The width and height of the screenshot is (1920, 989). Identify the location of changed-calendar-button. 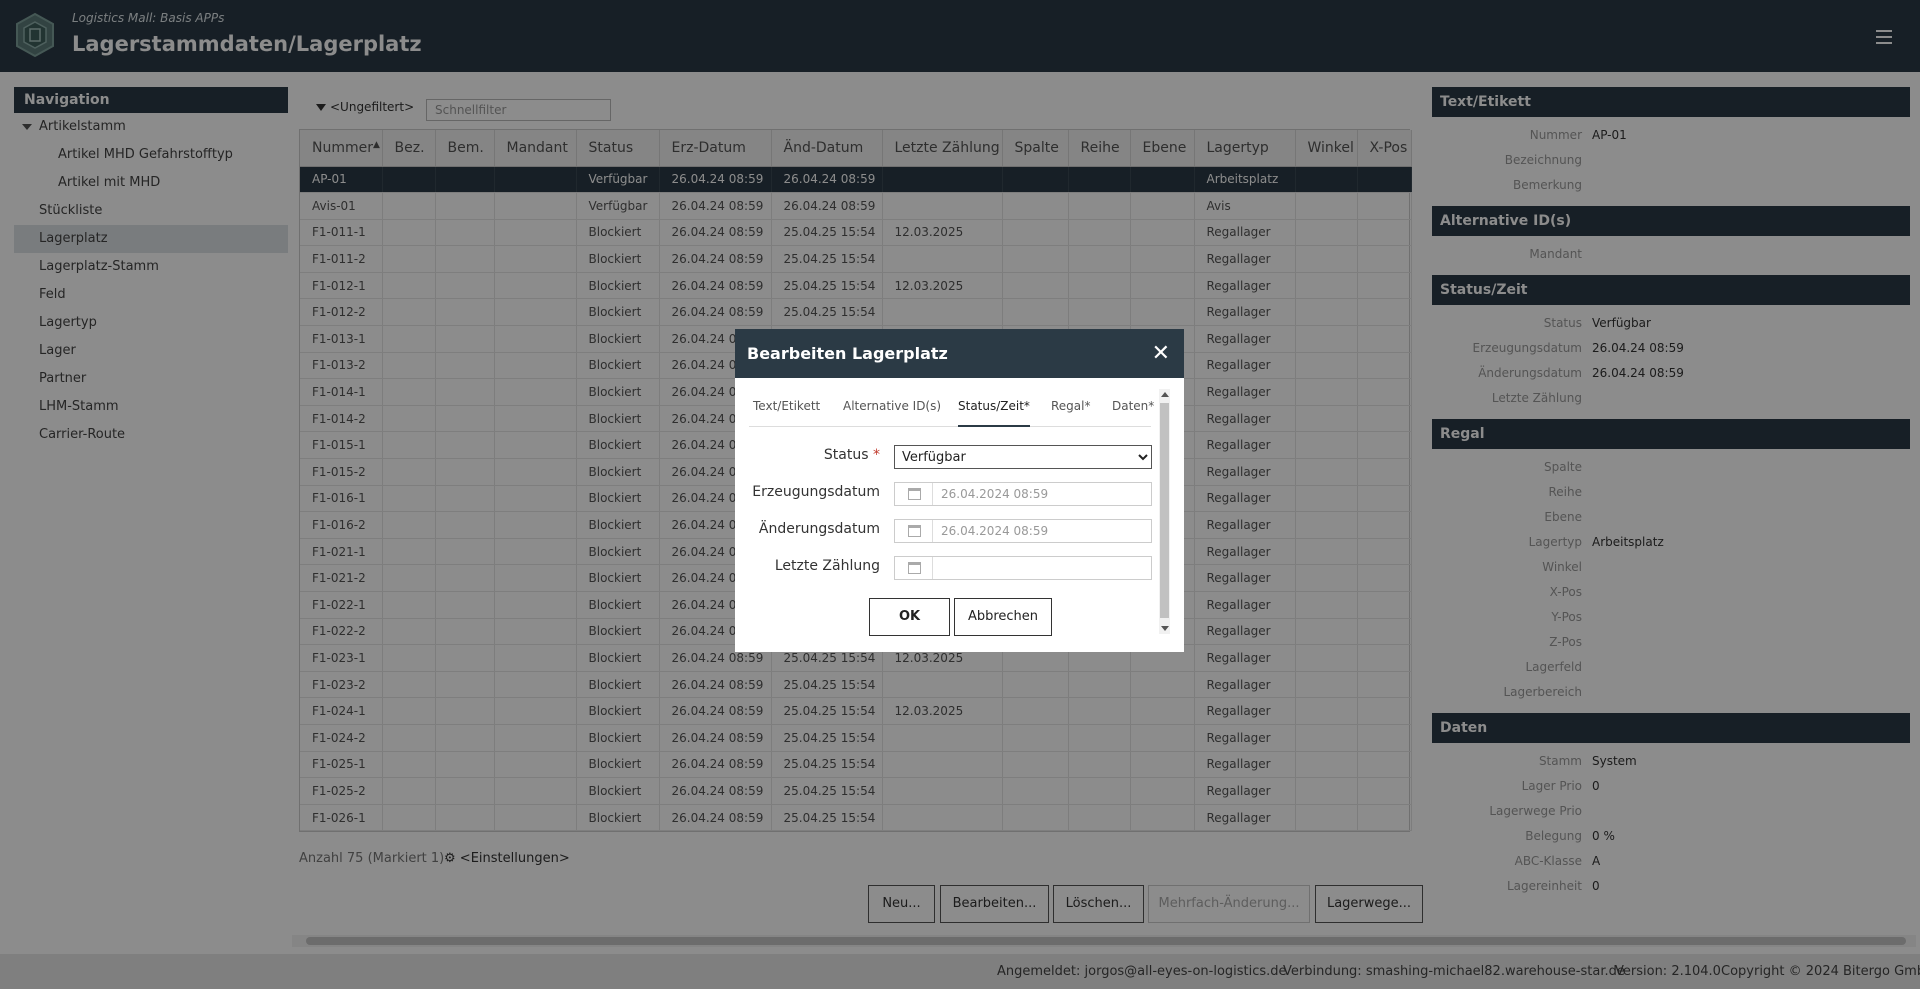
(914, 531).